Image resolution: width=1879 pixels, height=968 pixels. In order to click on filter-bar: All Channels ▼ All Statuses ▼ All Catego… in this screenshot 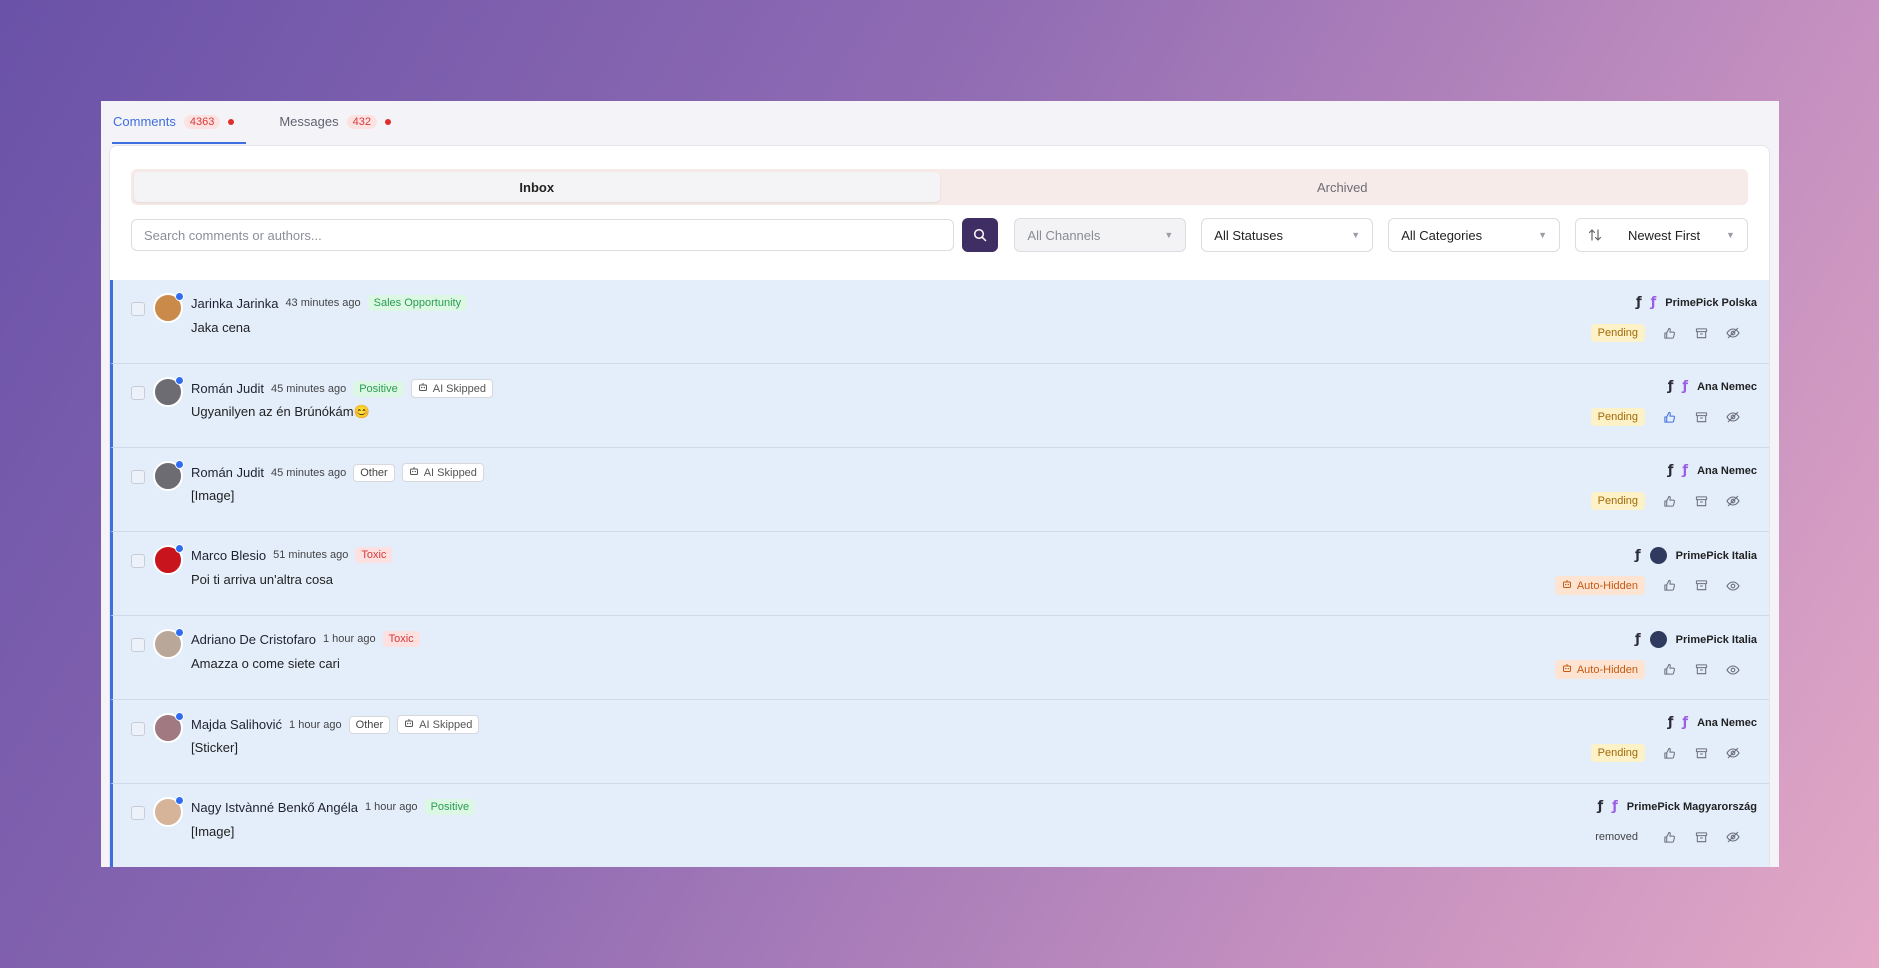, I will do `click(939, 235)`.